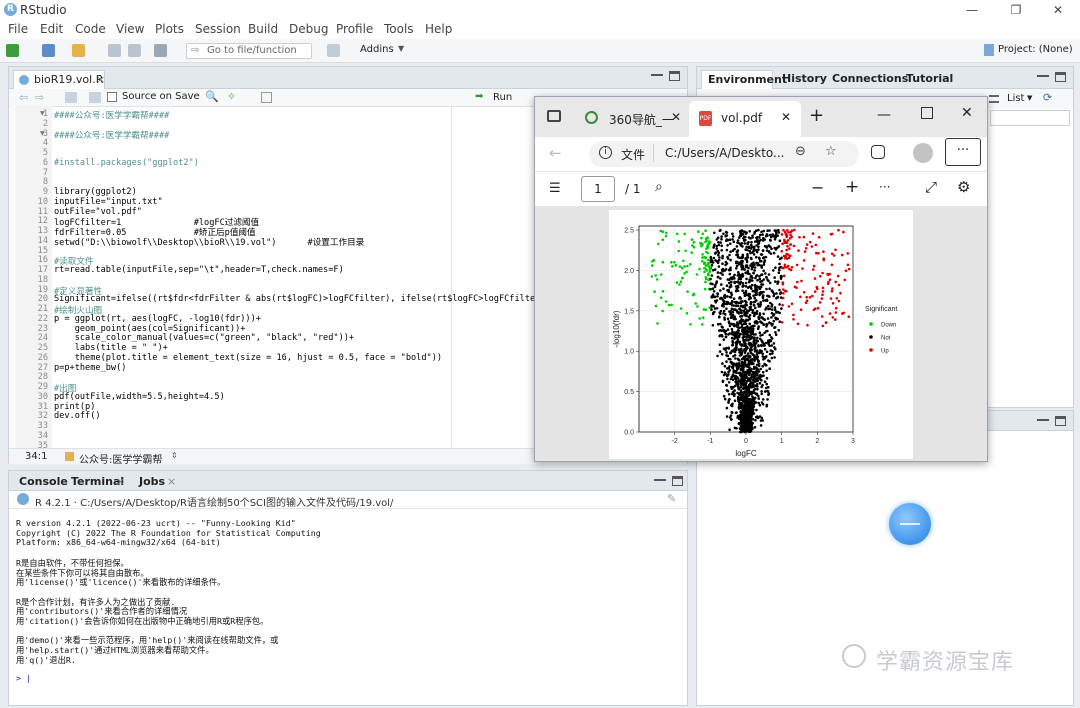 The height and width of the screenshot is (708, 1080). What do you see at coordinates (231, 96) in the screenshot?
I see `magic-wand-icon: ✧` at bounding box center [231, 96].